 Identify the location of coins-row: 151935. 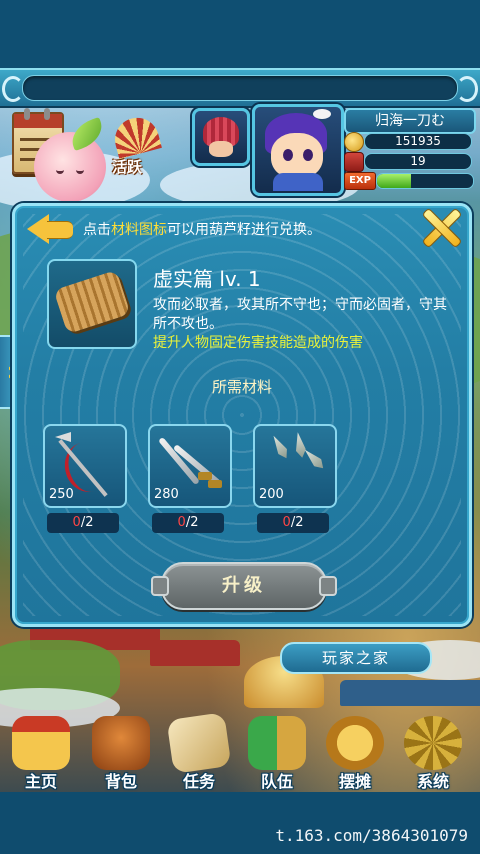
(408, 142).